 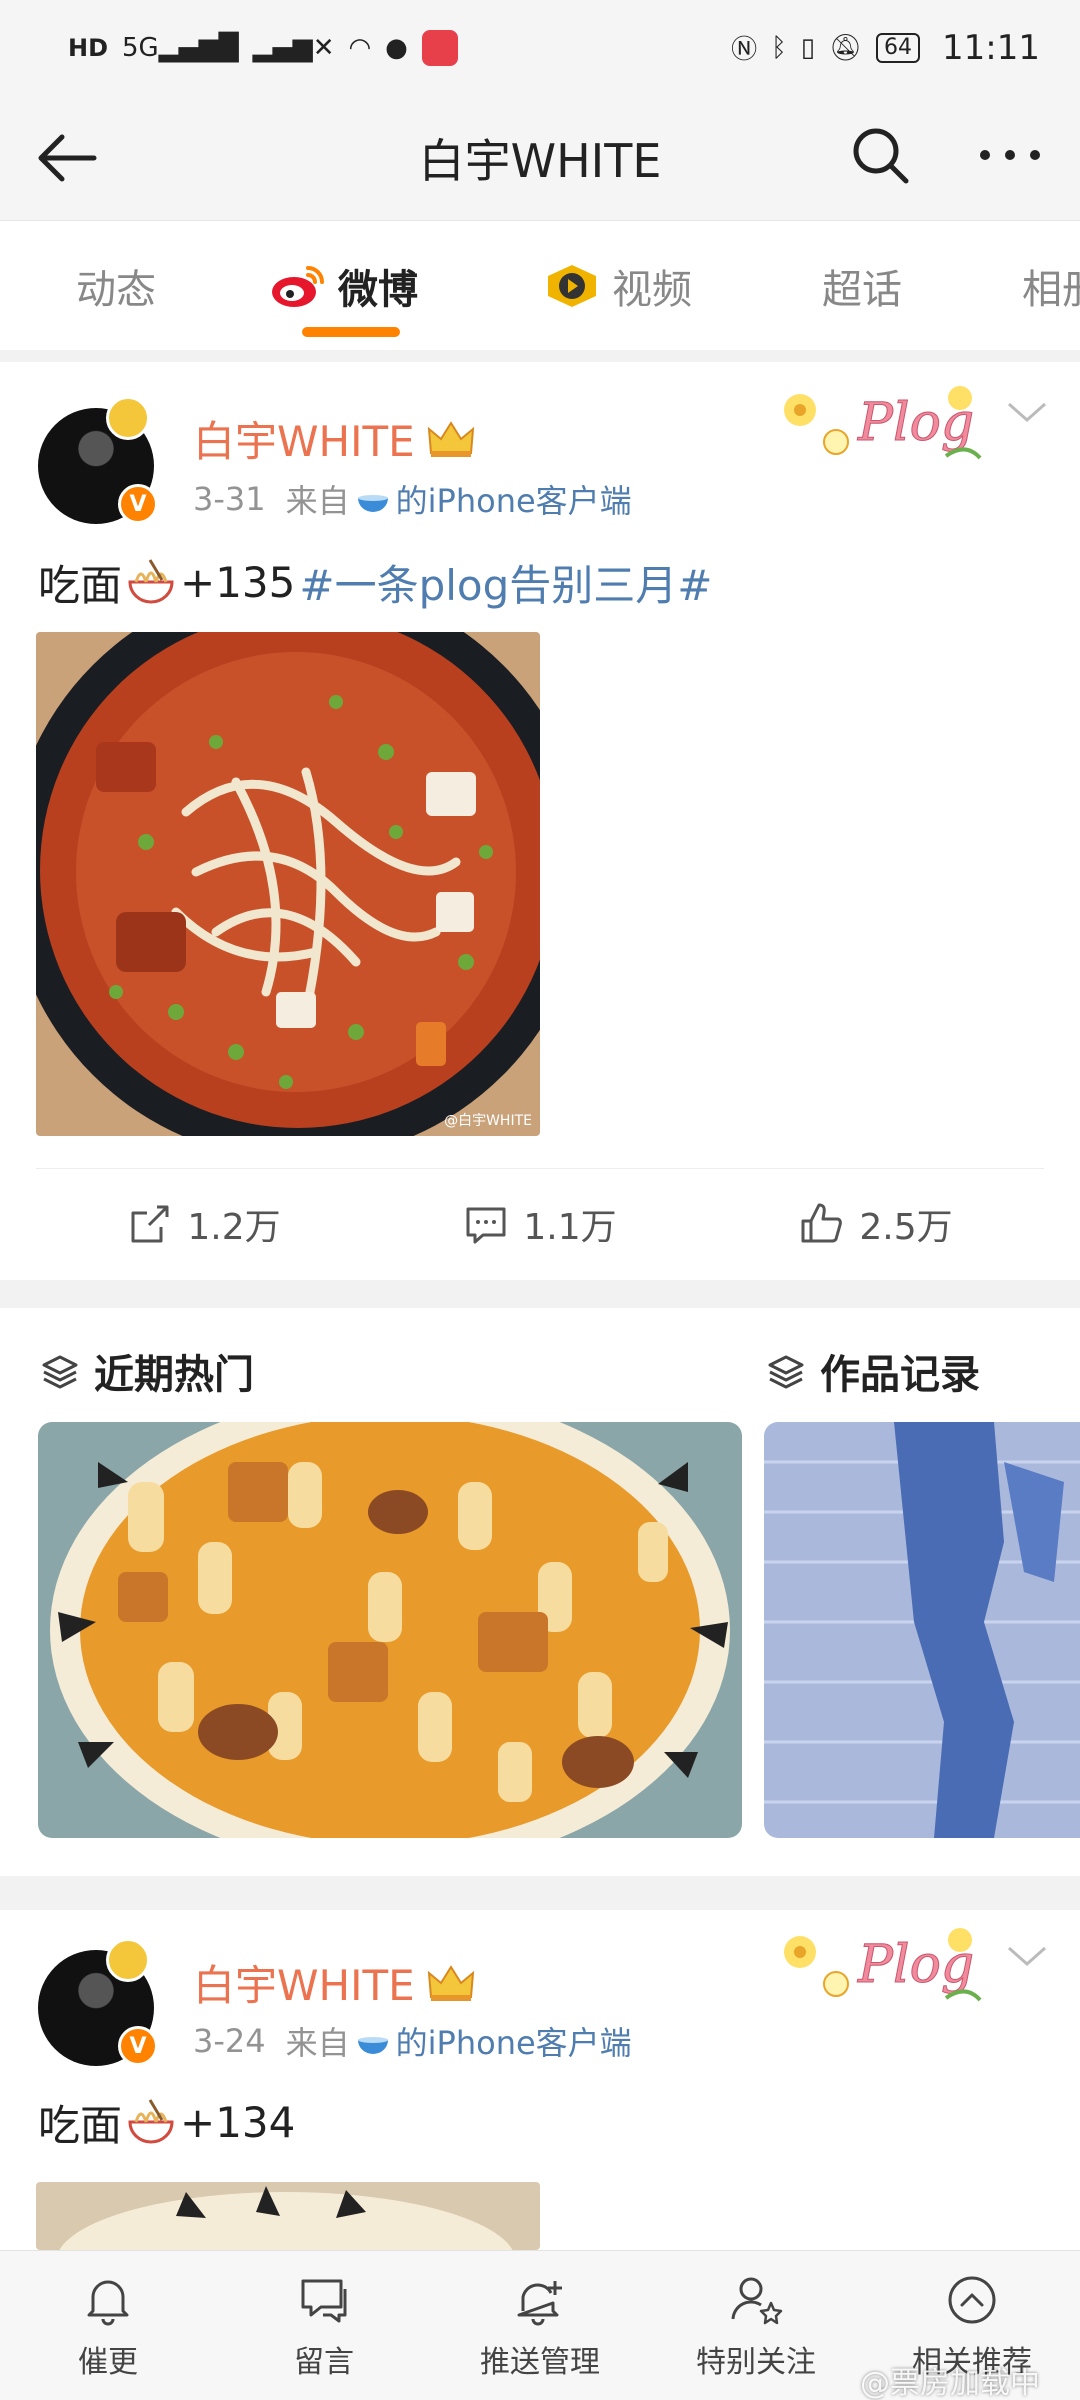 I want to click on nav-label: 推送管理, so click(x=540, y=2362).